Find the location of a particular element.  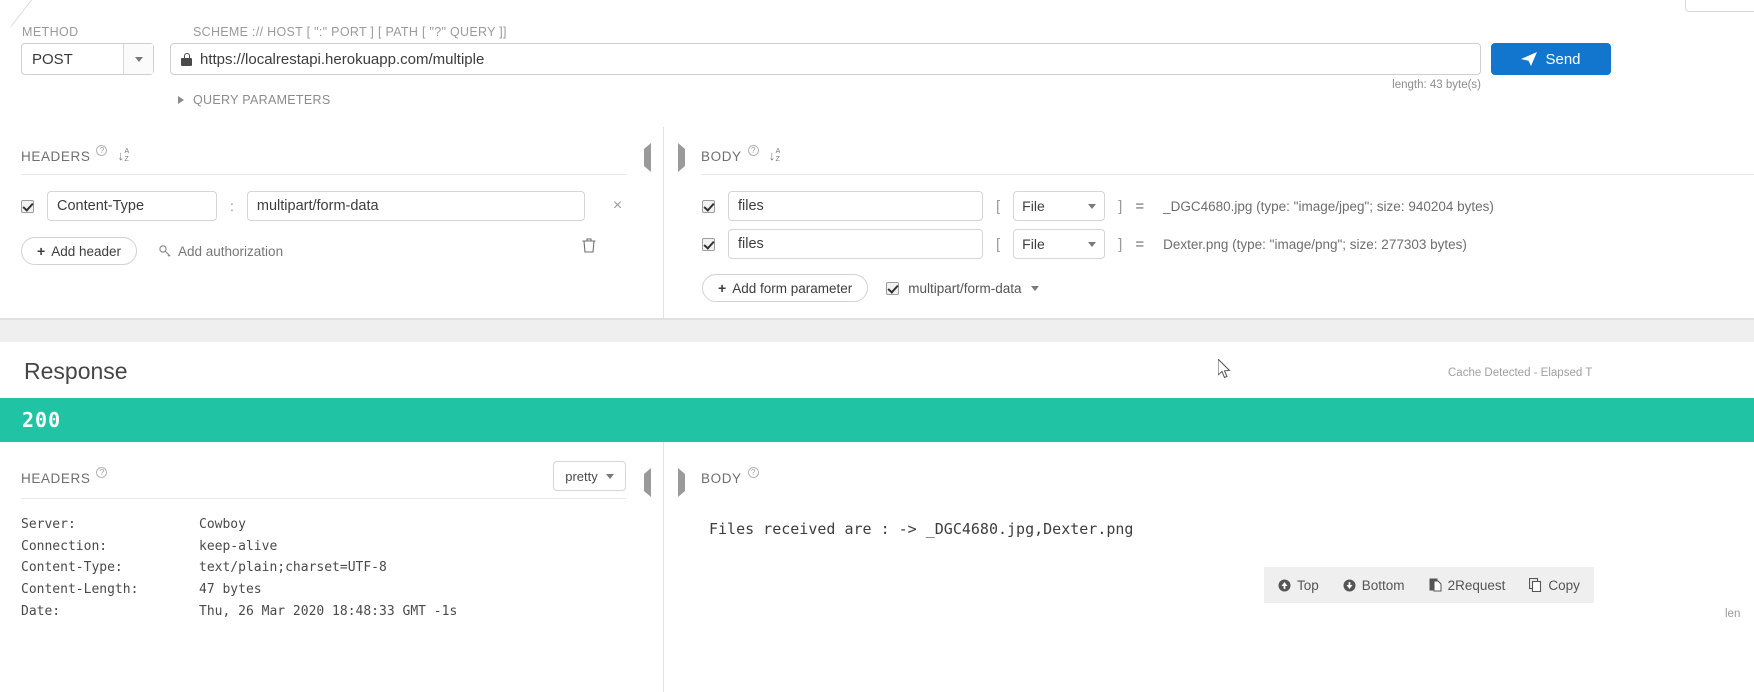

remove-header-button: × is located at coordinates (617, 206).